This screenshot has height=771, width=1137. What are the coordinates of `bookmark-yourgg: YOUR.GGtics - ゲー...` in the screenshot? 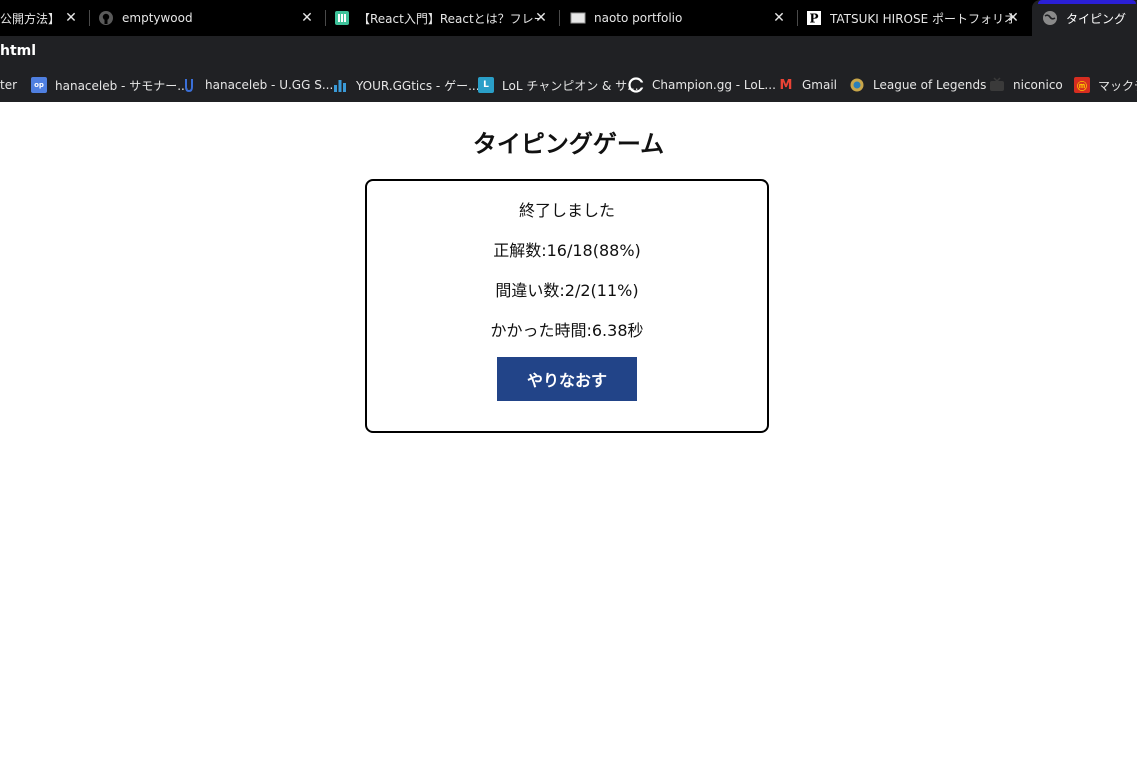 It's located at (406, 85).